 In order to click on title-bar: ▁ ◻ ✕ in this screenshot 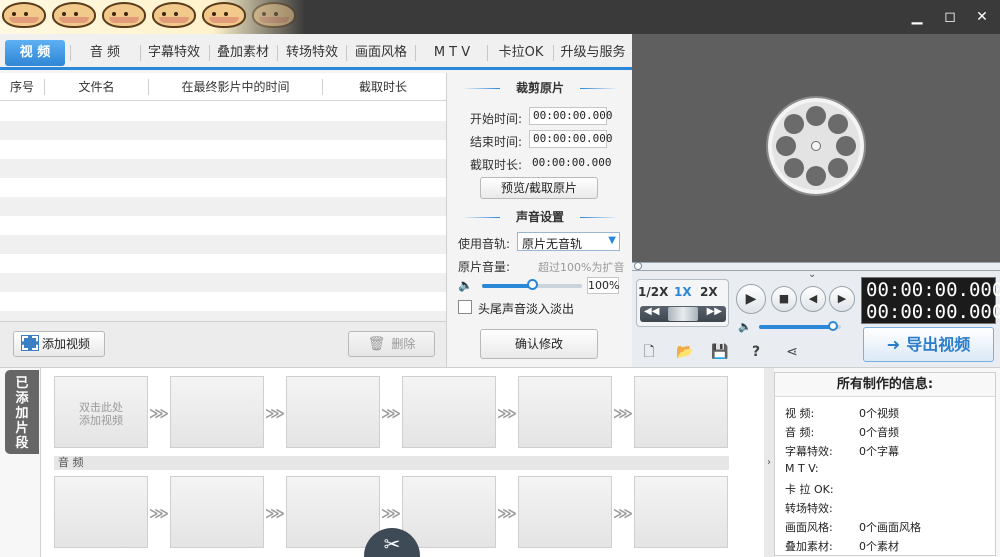, I will do `click(500, 17)`.